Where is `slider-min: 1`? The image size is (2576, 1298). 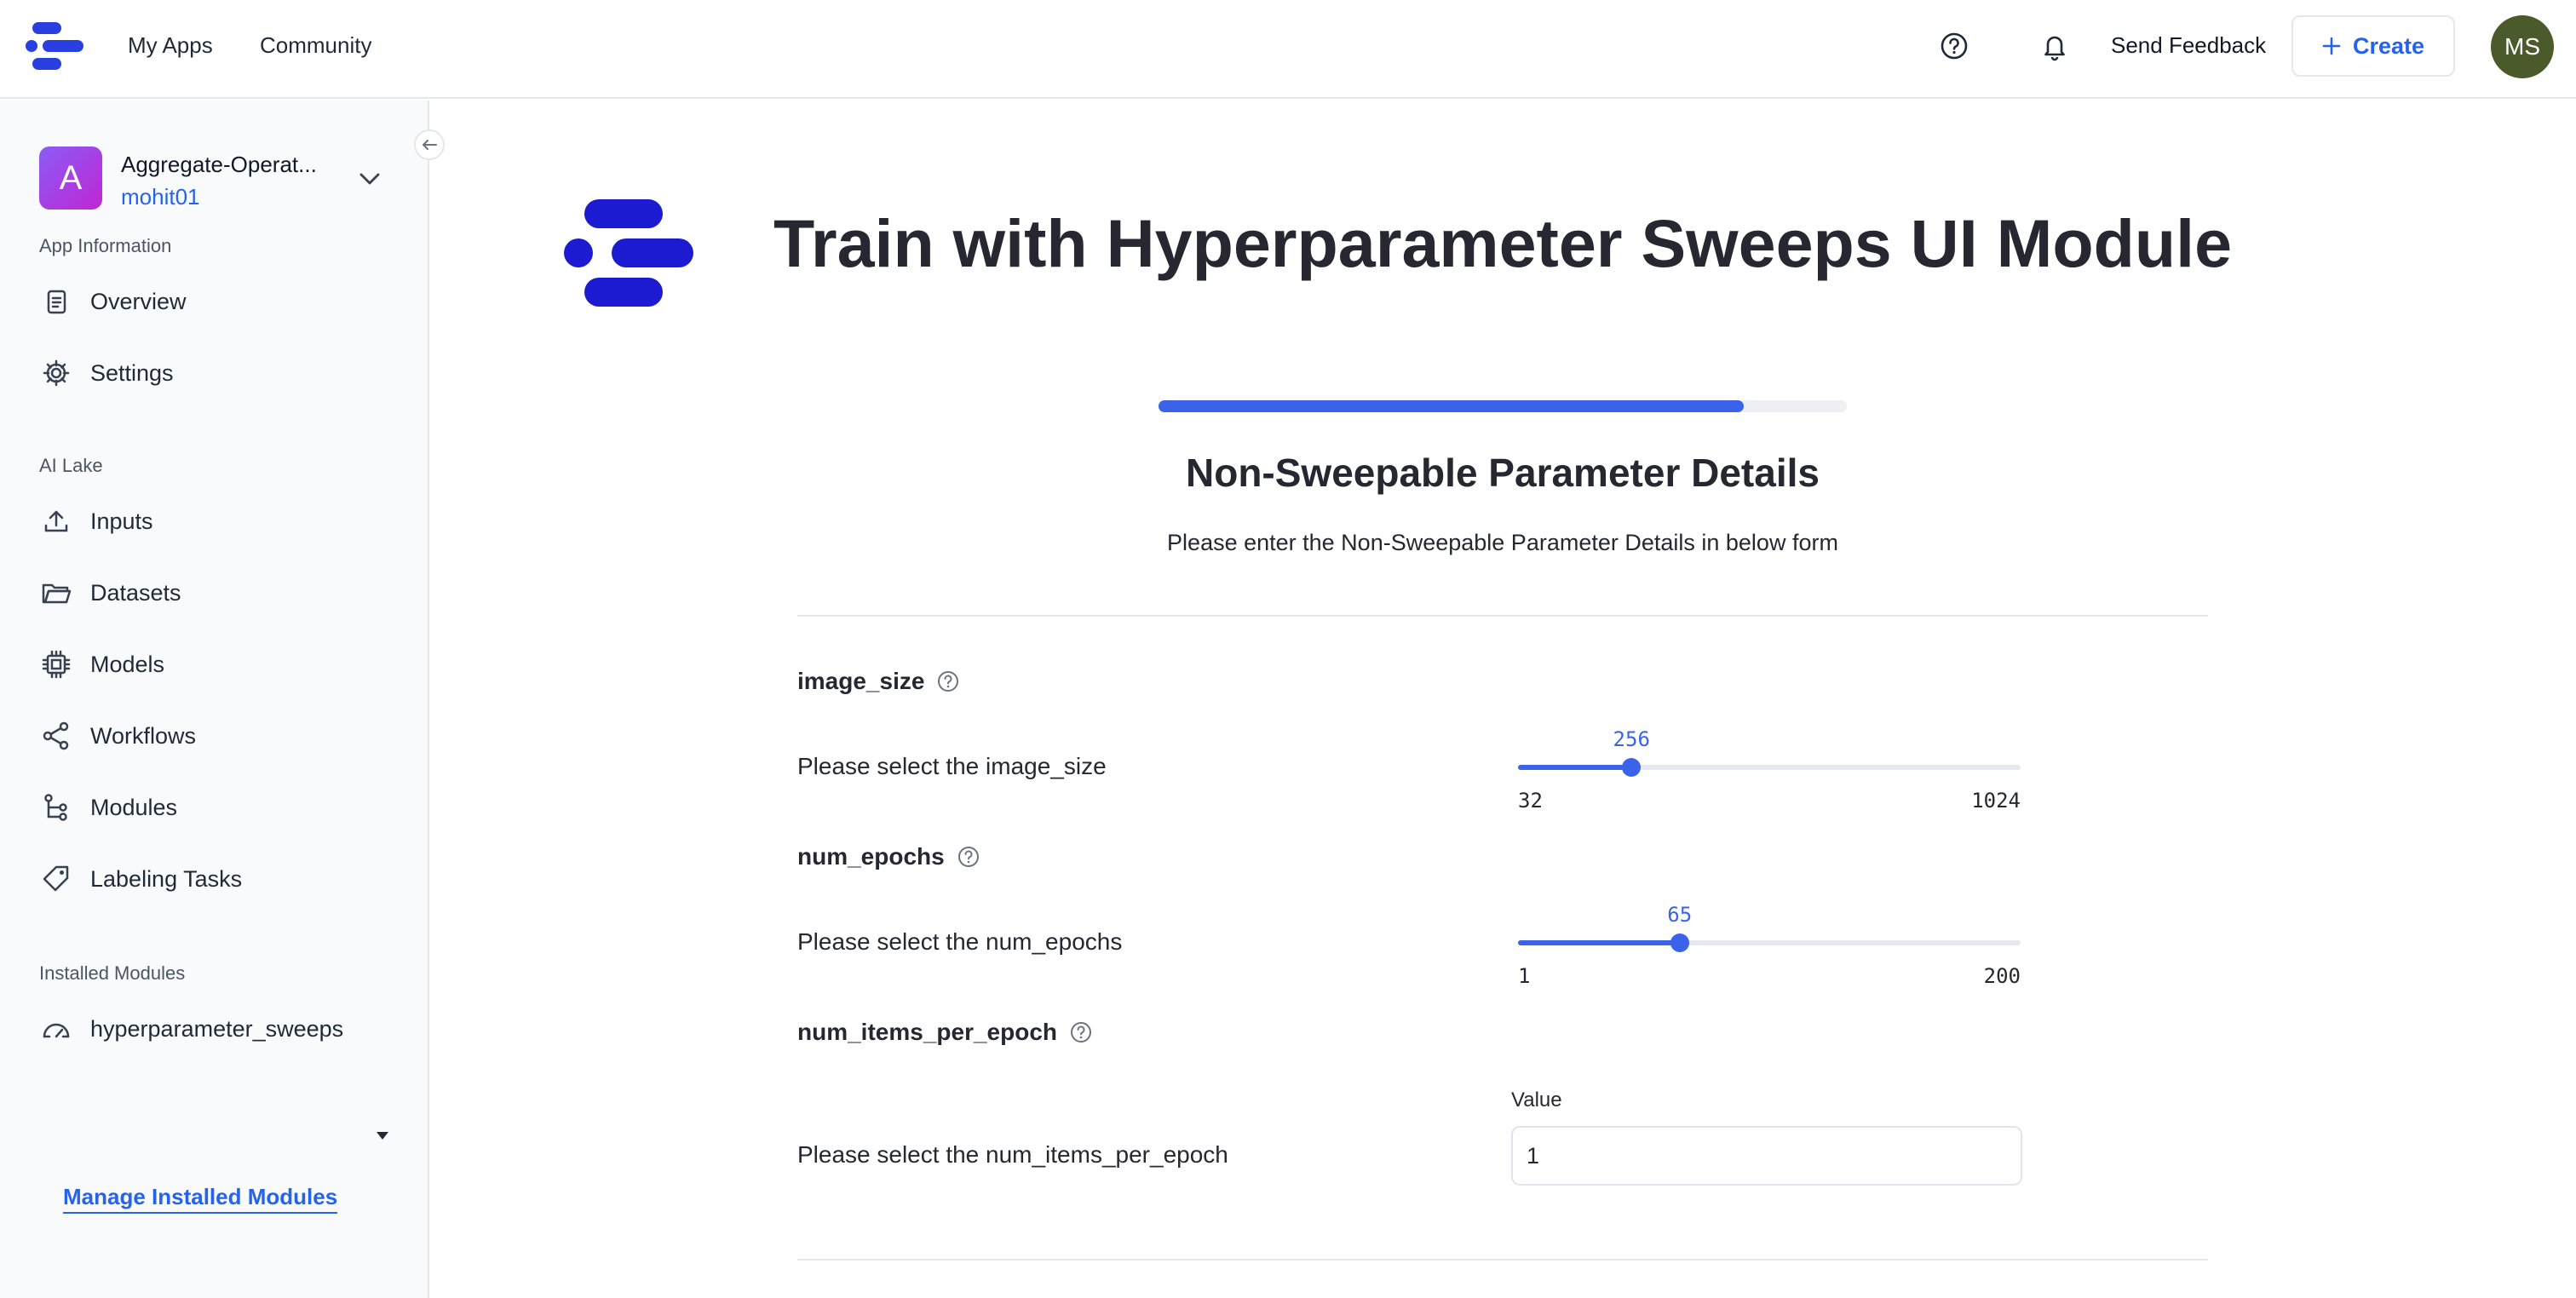
slider-min: 1 is located at coordinates (1524, 976).